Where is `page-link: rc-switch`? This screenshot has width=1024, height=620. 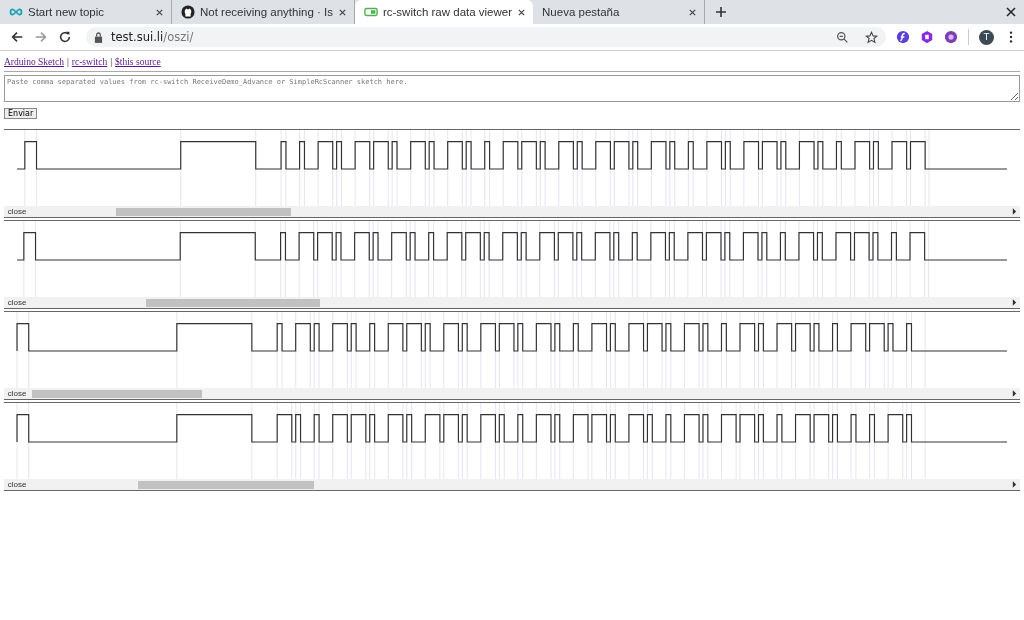
page-link: rc-switch is located at coordinates (89, 61).